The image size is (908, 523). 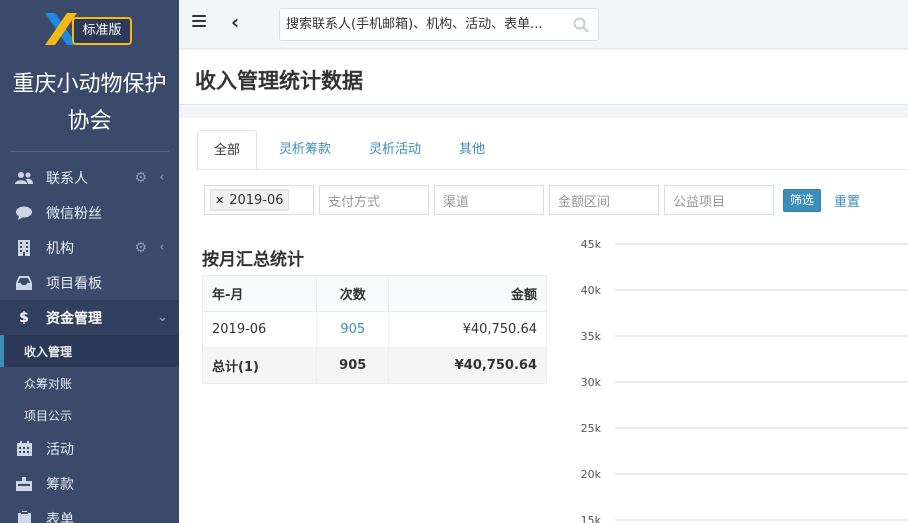 What do you see at coordinates (60, 484) in the screenshot?
I see `sidebar-item-label: 筹款` at bounding box center [60, 484].